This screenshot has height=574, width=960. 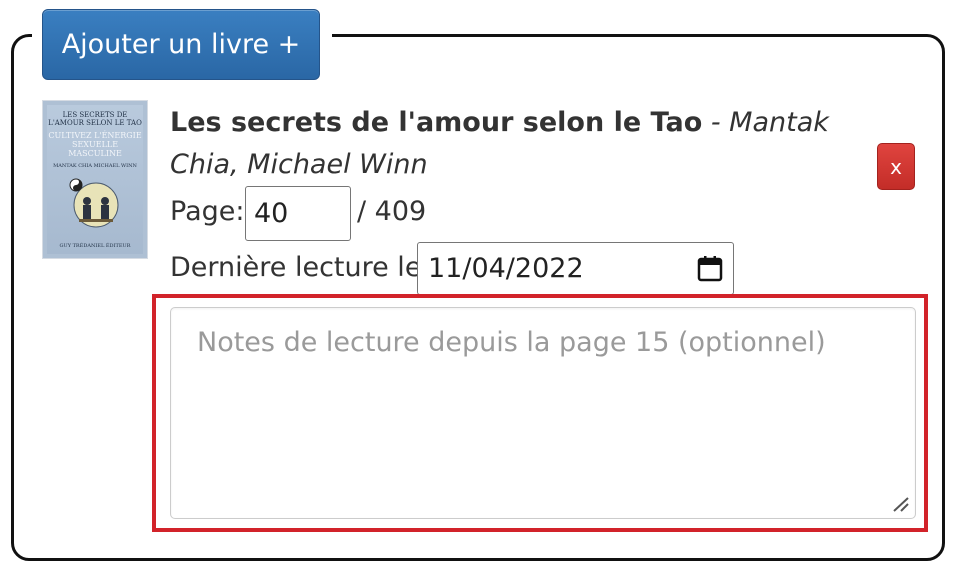 I want to click on cover-authors: MANTAK CHIA MICHAEL WINN, so click(x=95, y=166).